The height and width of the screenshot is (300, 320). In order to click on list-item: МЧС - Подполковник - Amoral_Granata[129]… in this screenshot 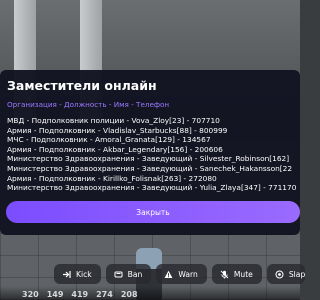, I will do `click(109, 140)`.